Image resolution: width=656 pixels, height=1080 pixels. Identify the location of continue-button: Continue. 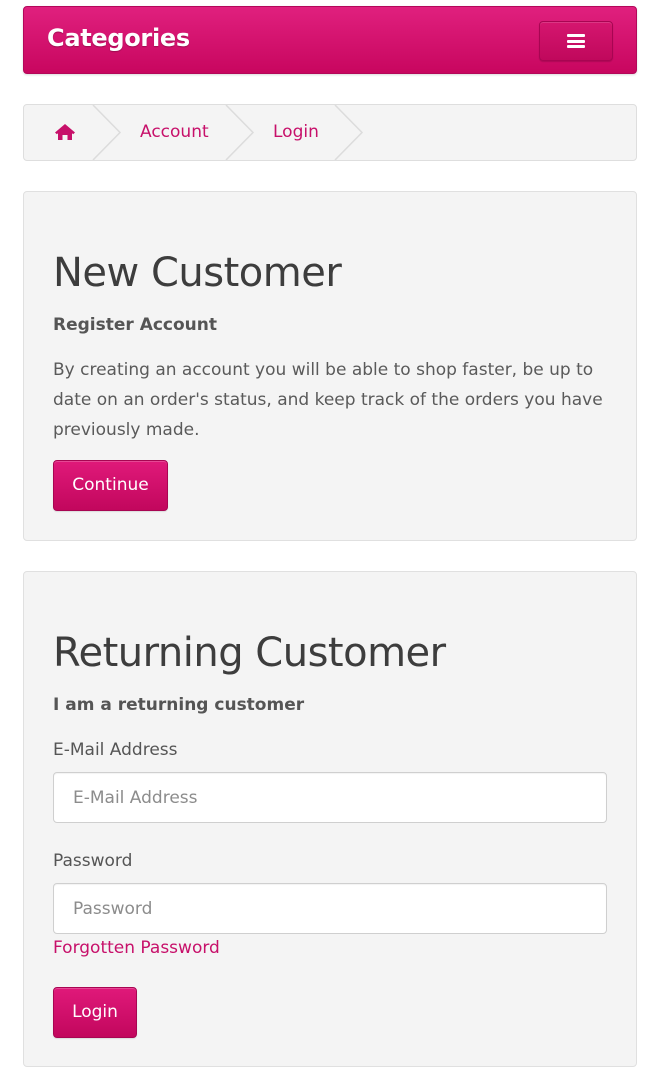
(110, 485).